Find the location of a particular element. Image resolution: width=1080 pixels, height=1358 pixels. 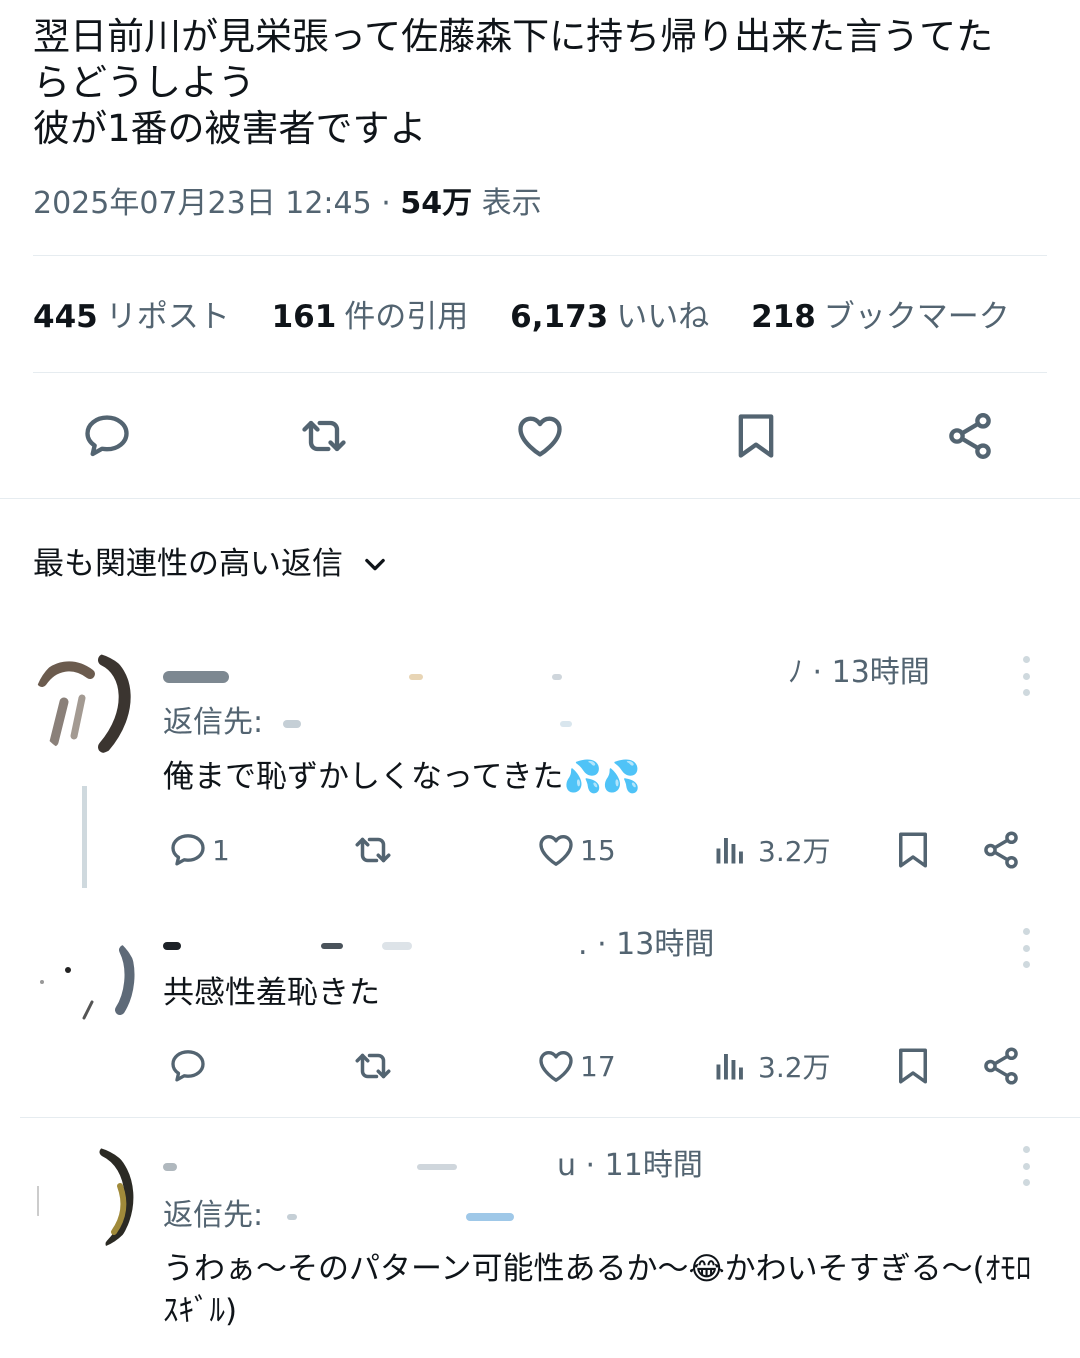

reply-sort-dropdown: 最も関連性の高い返信 is located at coordinates (211, 564).